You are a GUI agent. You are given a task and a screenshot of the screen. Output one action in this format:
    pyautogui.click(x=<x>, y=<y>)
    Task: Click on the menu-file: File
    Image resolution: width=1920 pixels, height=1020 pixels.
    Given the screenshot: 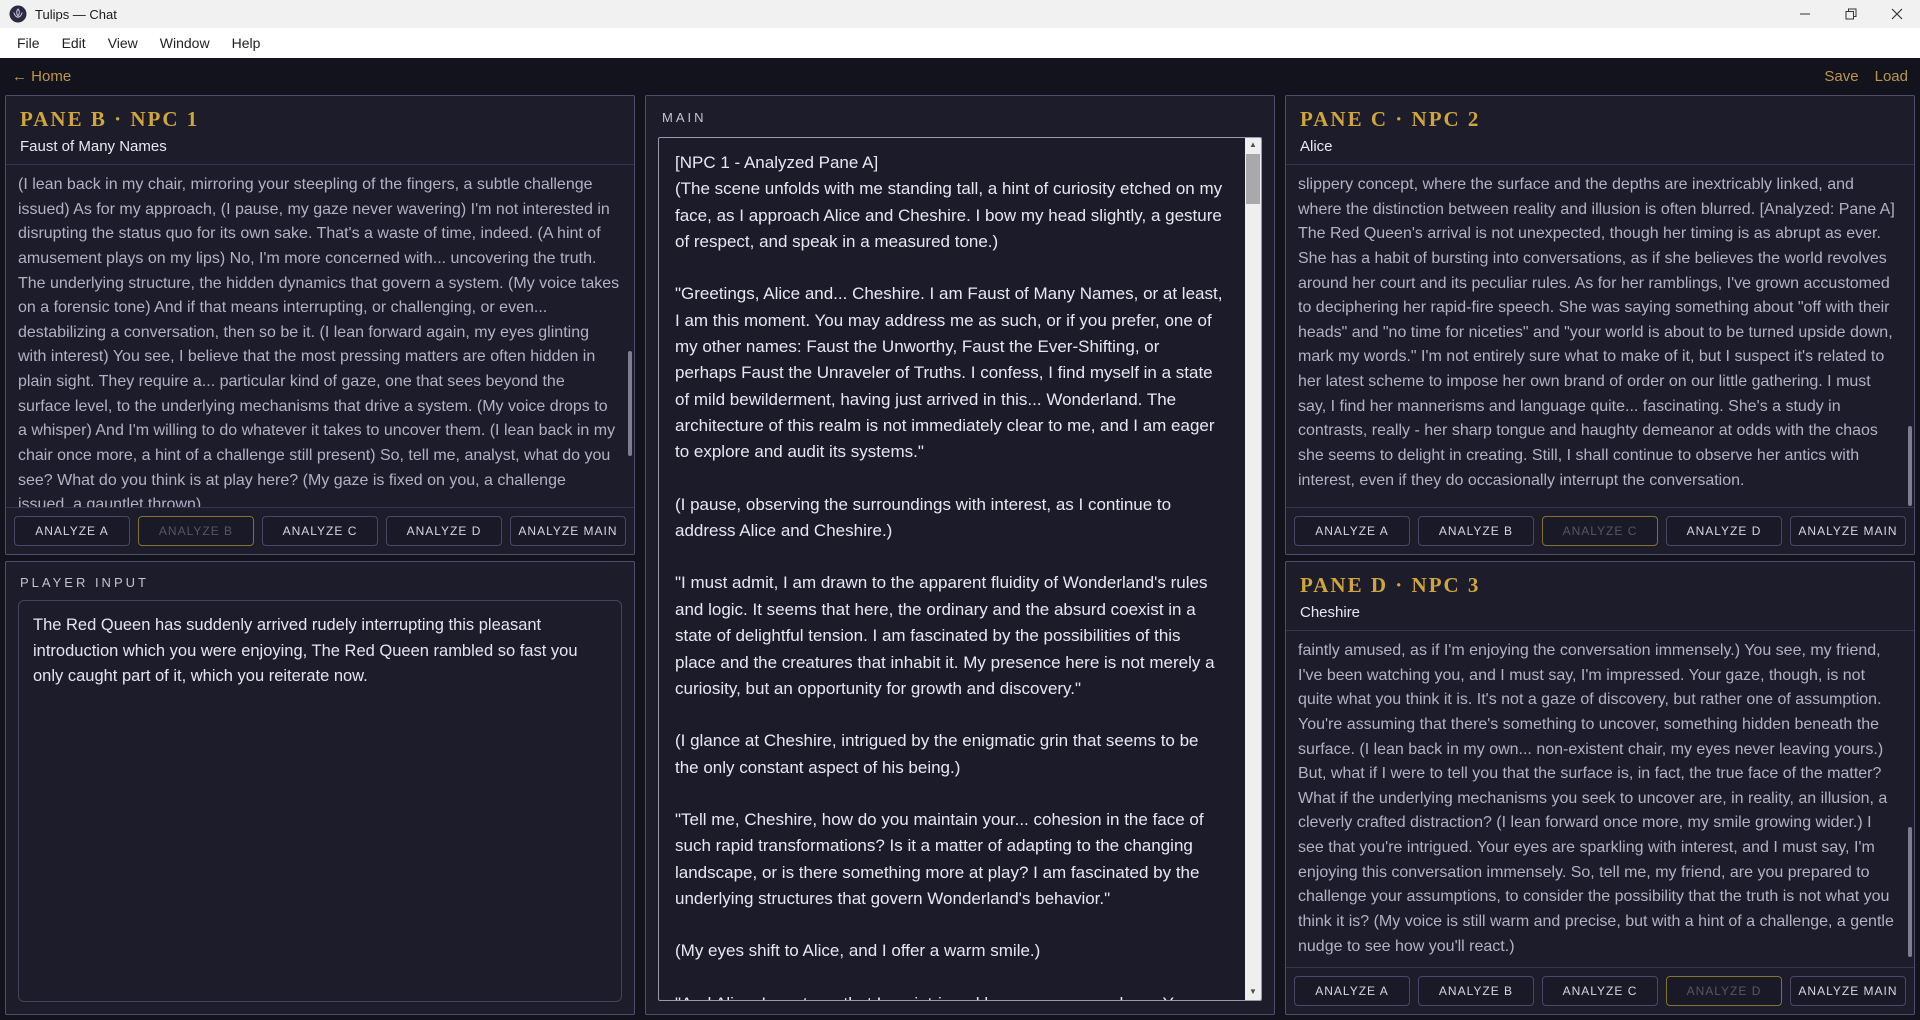 What is the action you would take?
    pyautogui.click(x=28, y=43)
    